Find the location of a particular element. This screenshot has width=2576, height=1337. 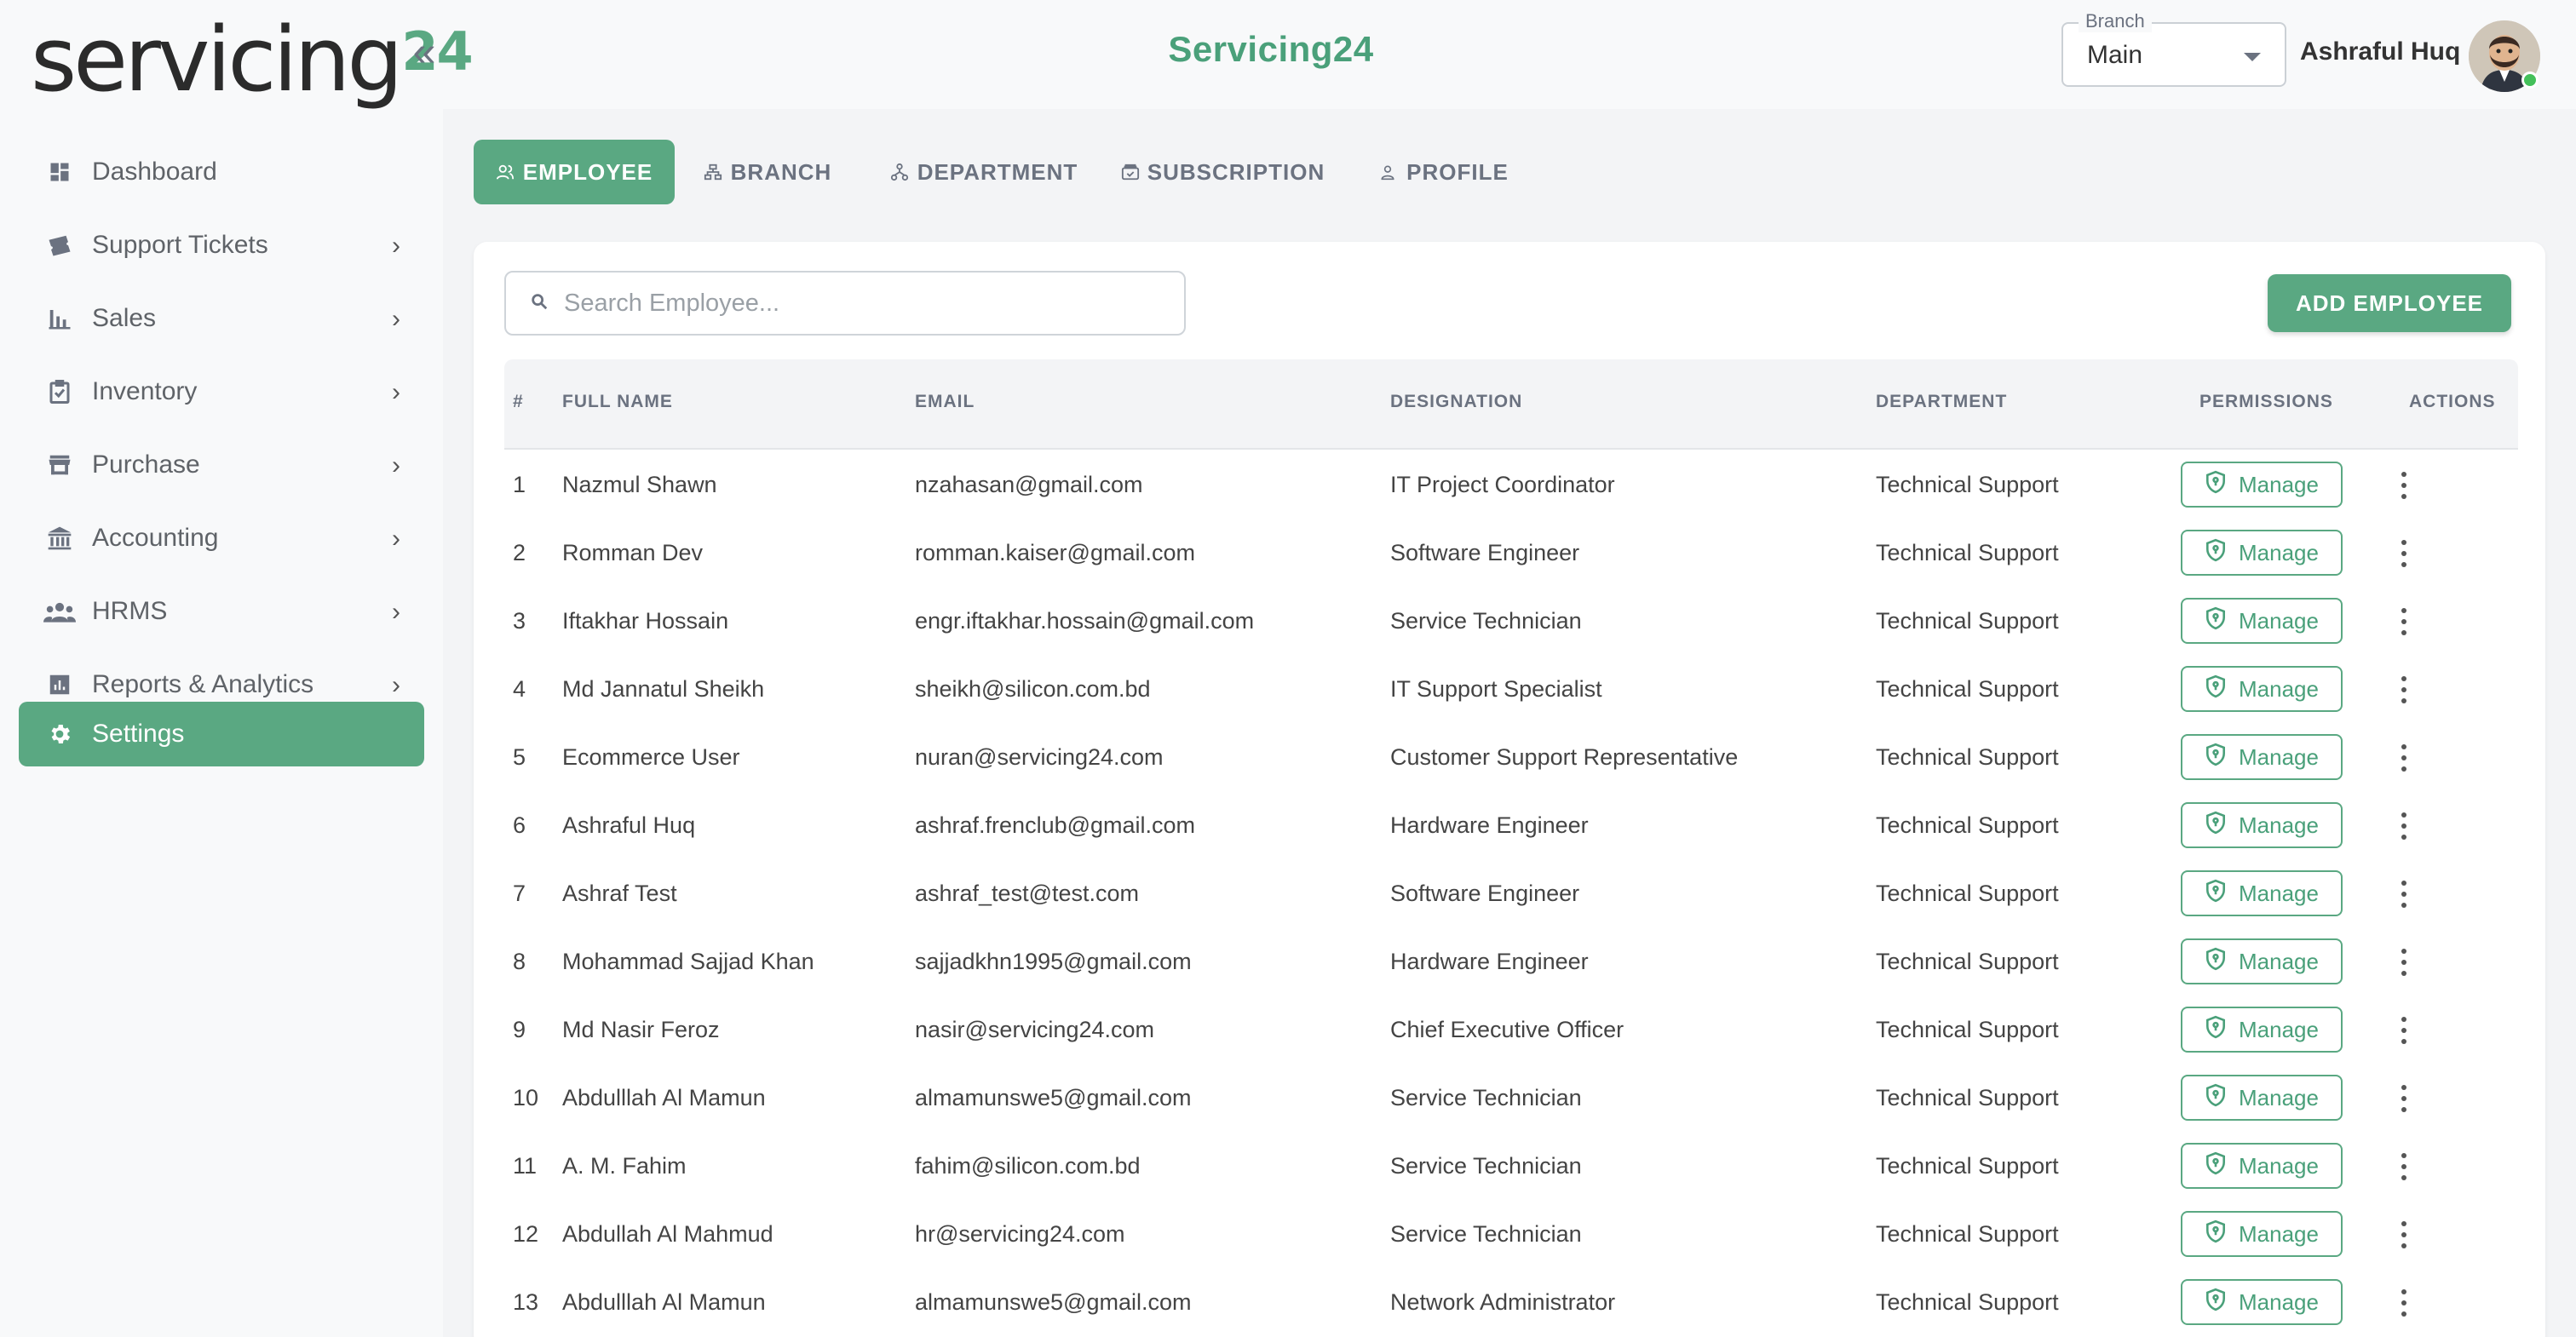

column-header-full-name: FULL NAME is located at coordinates (617, 402).